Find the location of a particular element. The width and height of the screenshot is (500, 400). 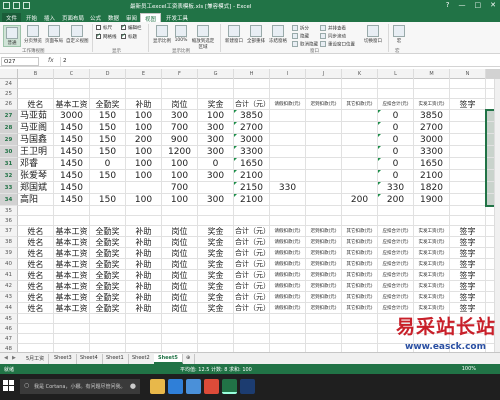

value-cell: 2700 is located at coordinates (252, 128).